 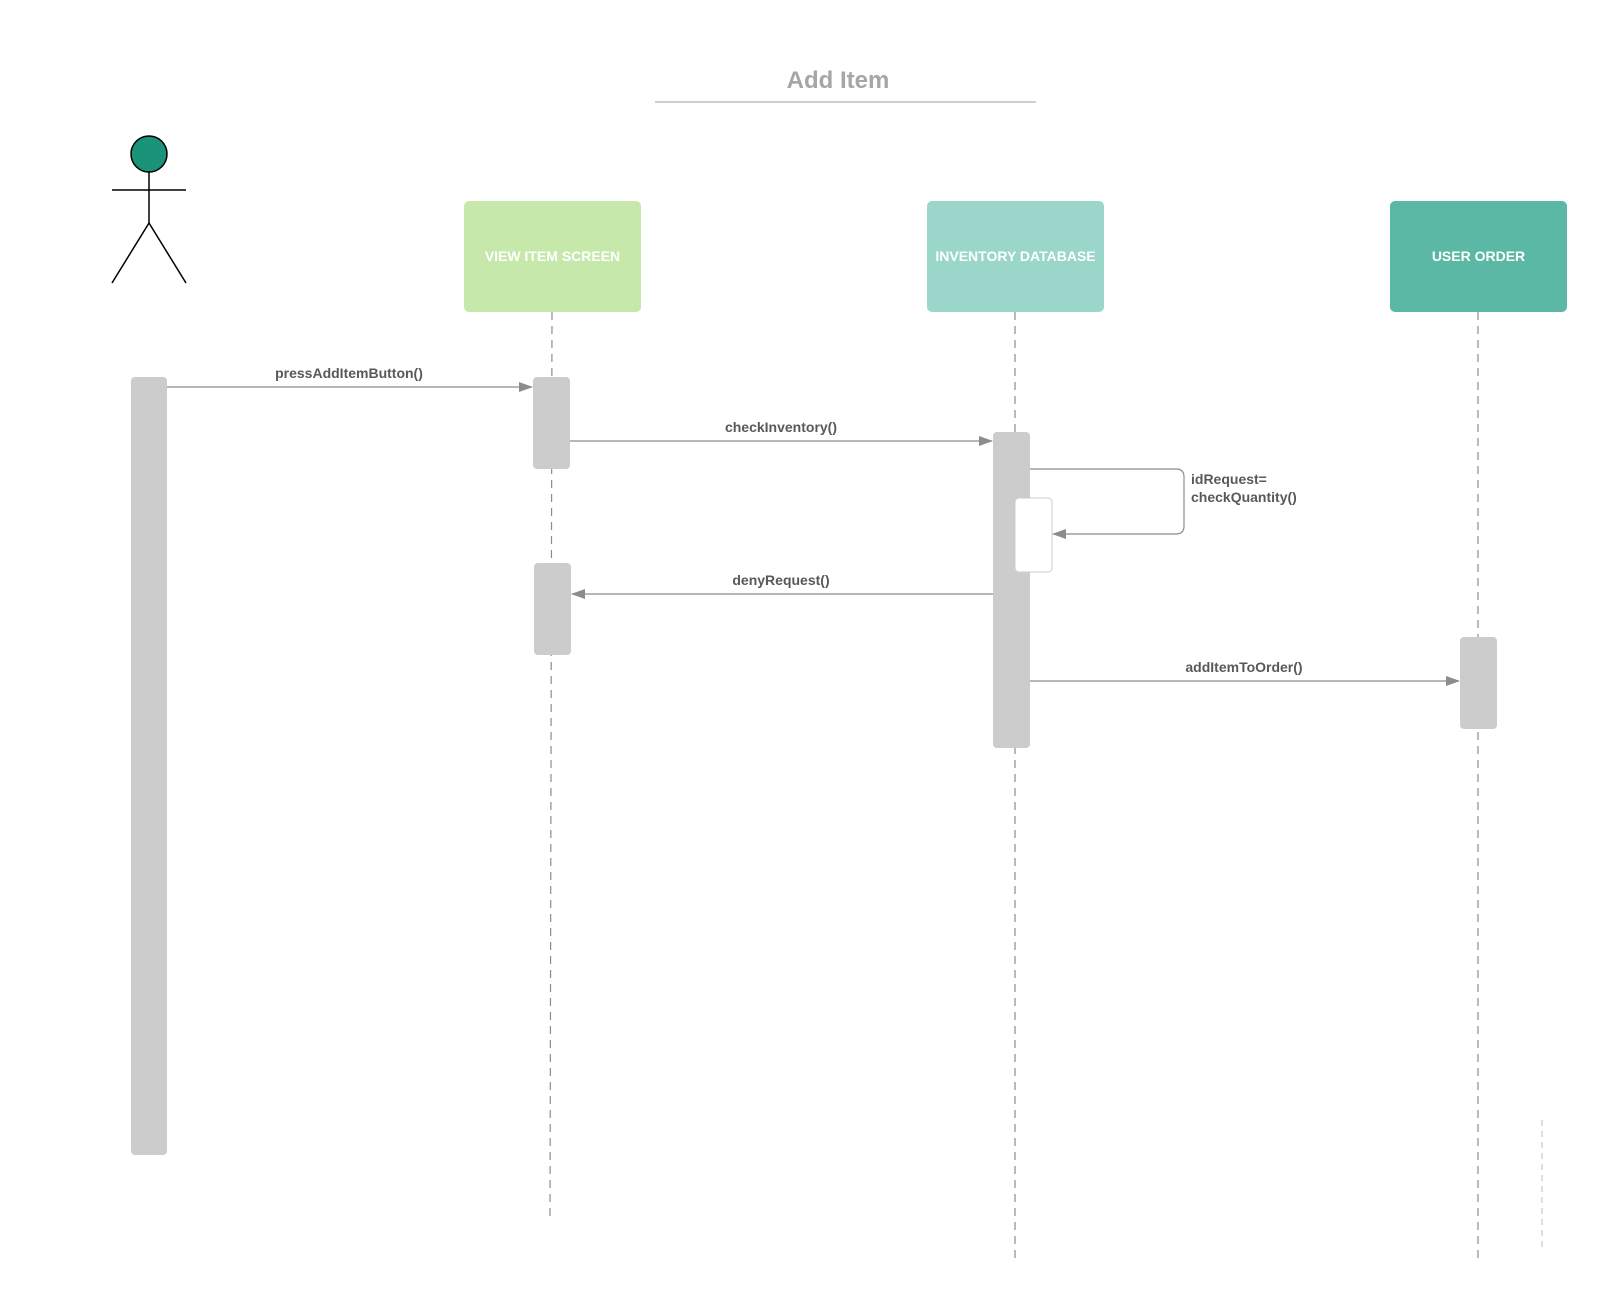 I want to click on stick-figure-icon, so click(x=149, y=209).